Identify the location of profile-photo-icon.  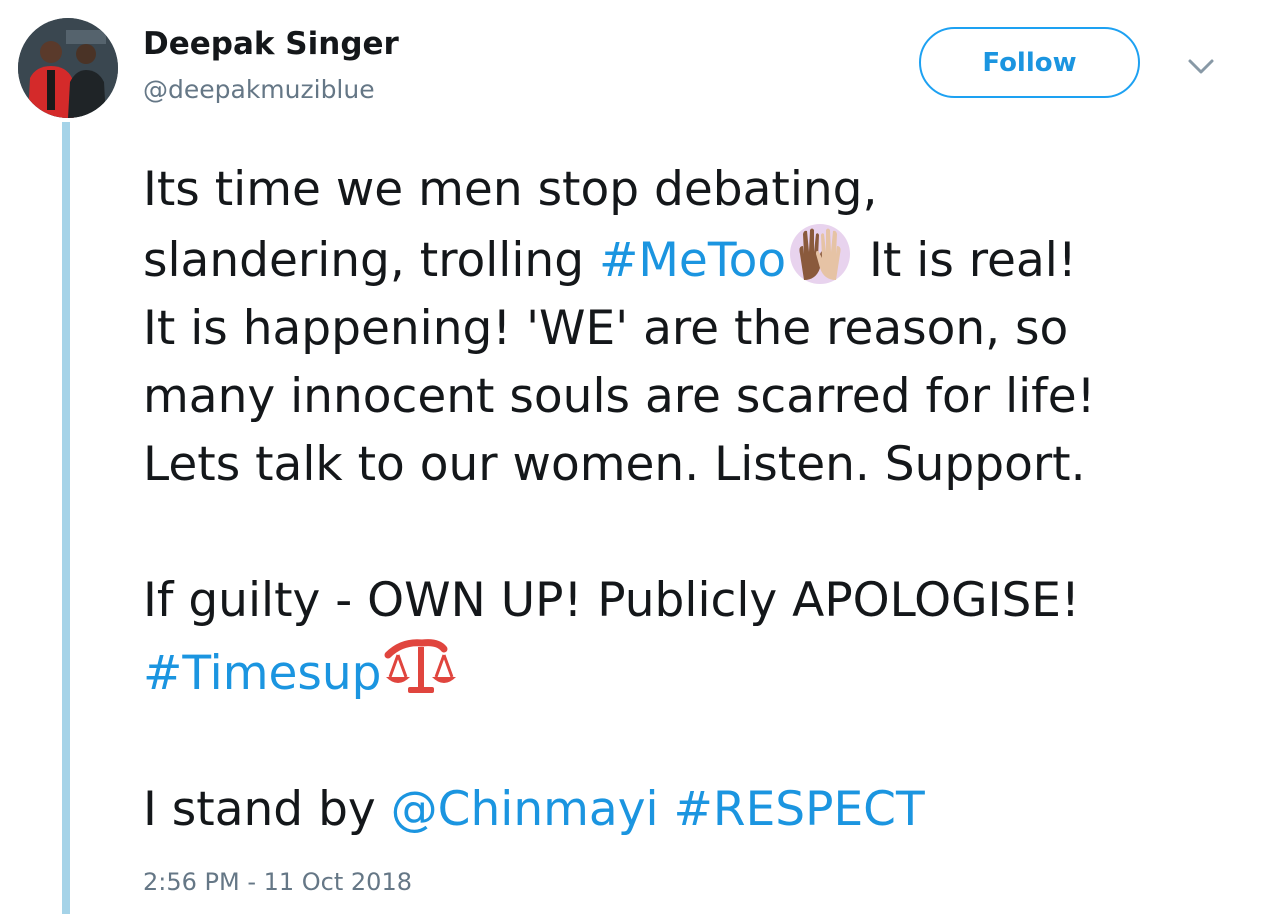
(68, 68).